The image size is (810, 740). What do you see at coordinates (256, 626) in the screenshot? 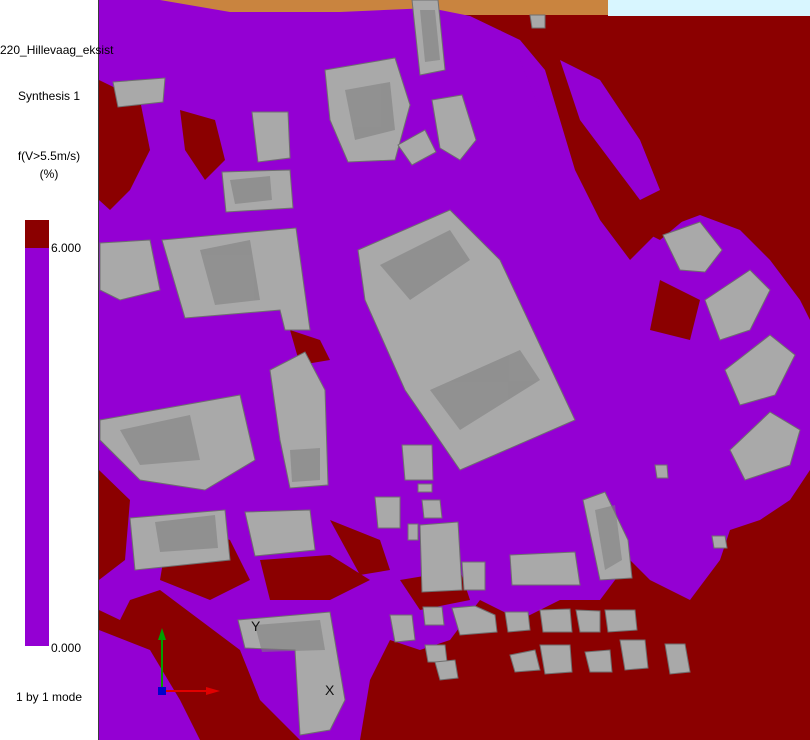
I see `y-axis-label: Y` at bounding box center [256, 626].